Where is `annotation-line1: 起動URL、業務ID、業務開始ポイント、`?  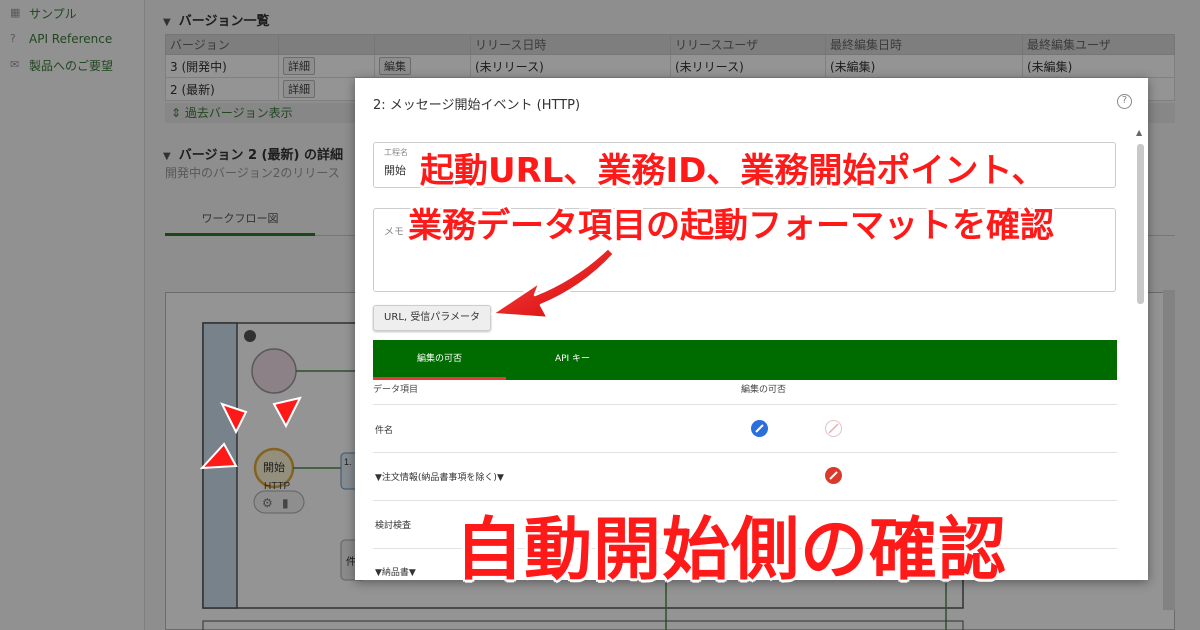 annotation-line1: 起動URL、業務ID、業務開始ポイント、 is located at coordinates (733, 171).